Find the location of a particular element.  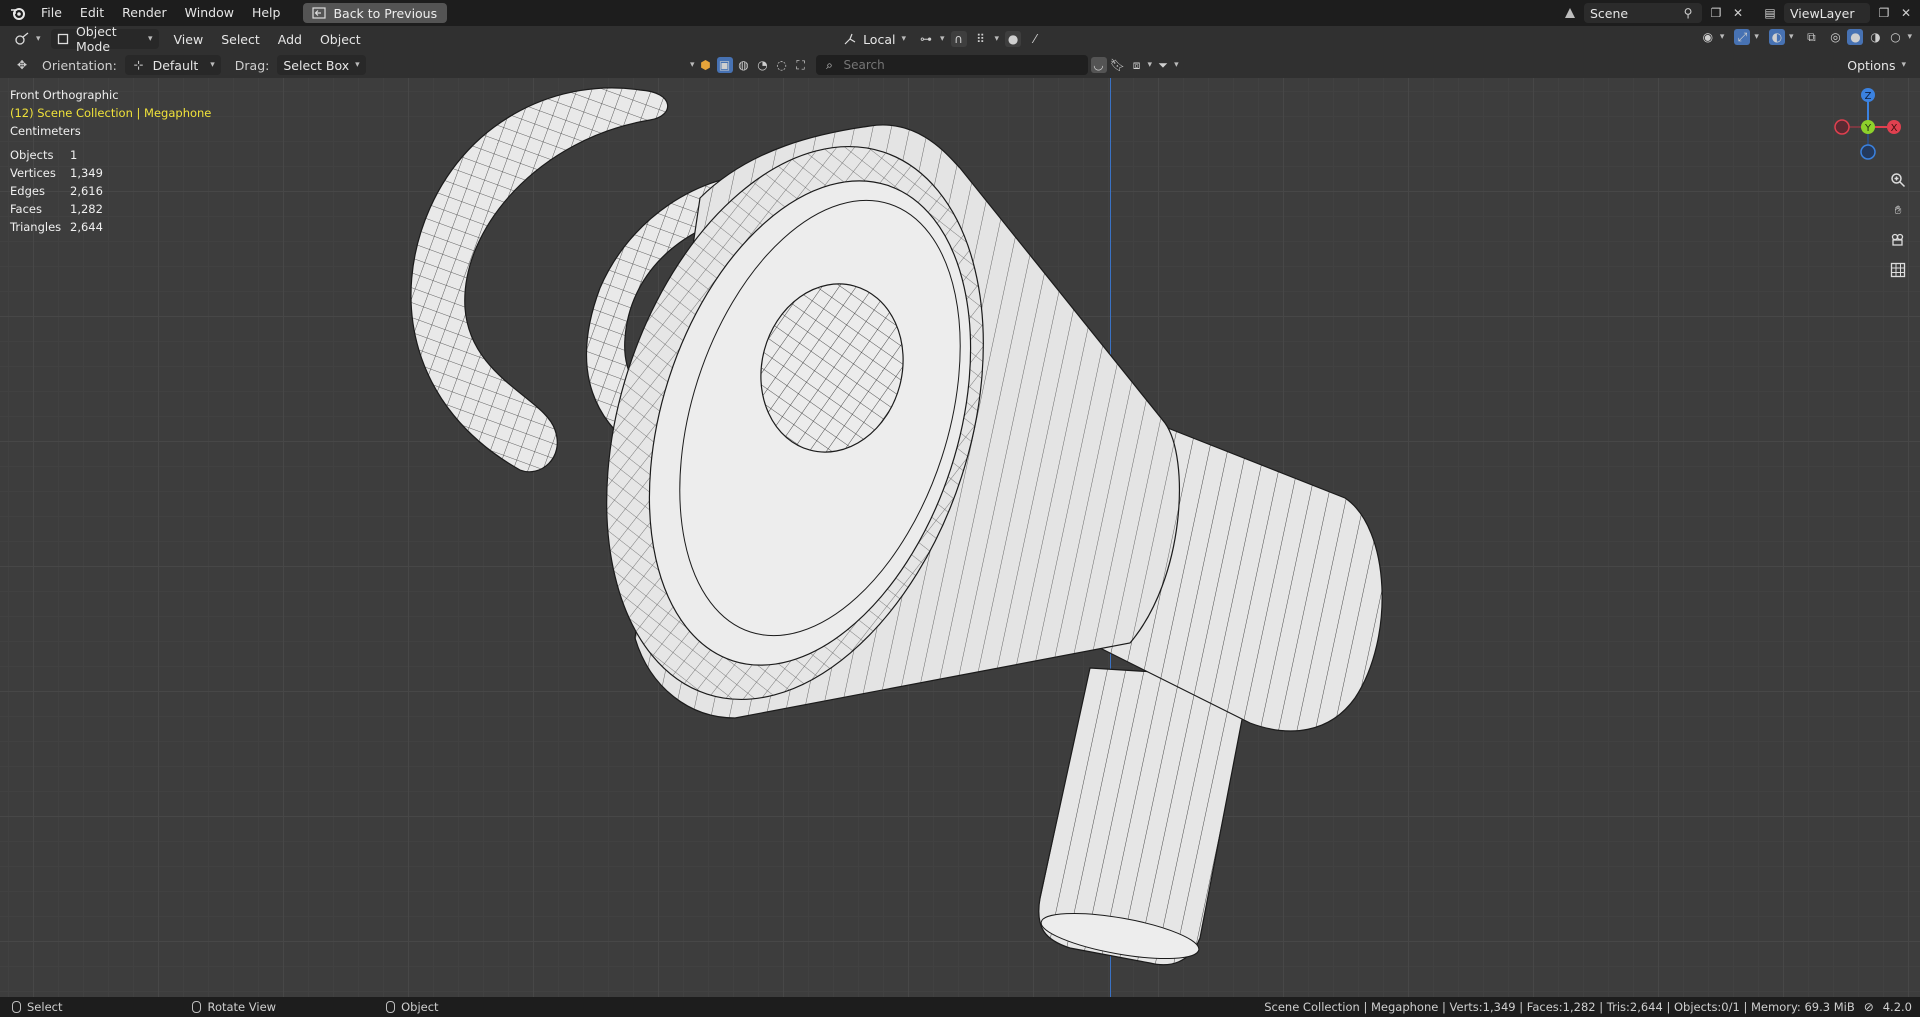

falloff-icon: ⁄ is located at coordinates (1035, 39).